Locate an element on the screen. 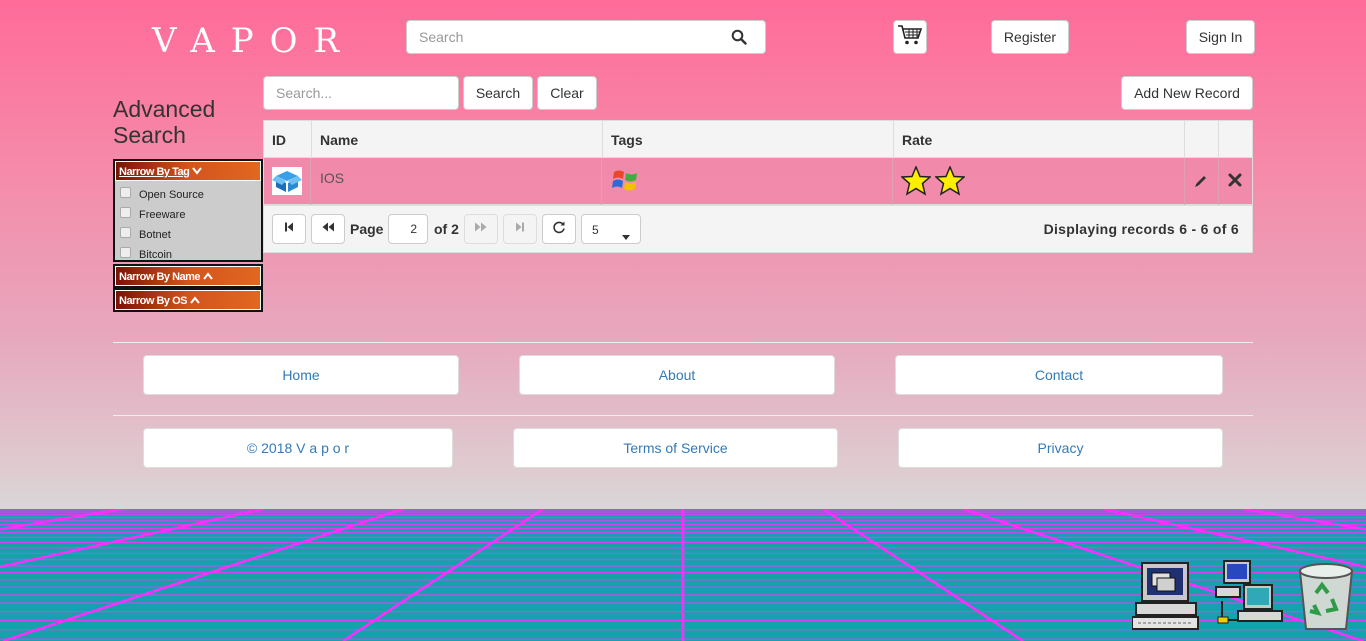 The height and width of the screenshot is (641, 1366). rating-stars is located at coordinates (934, 180).